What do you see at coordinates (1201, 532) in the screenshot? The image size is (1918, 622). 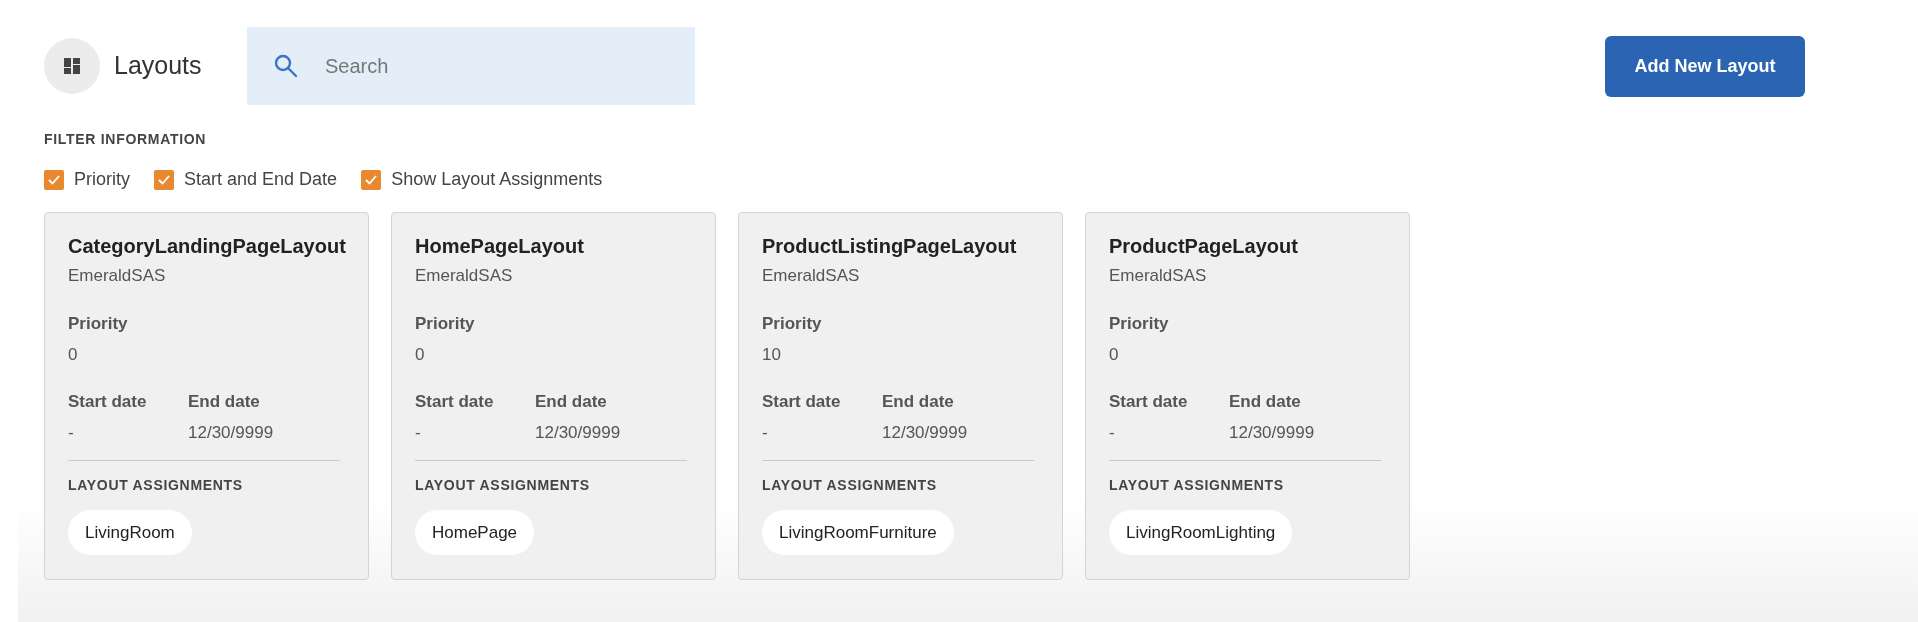 I see `assignment-chip: LivingRoomLighting` at bounding box center [1201, 532].